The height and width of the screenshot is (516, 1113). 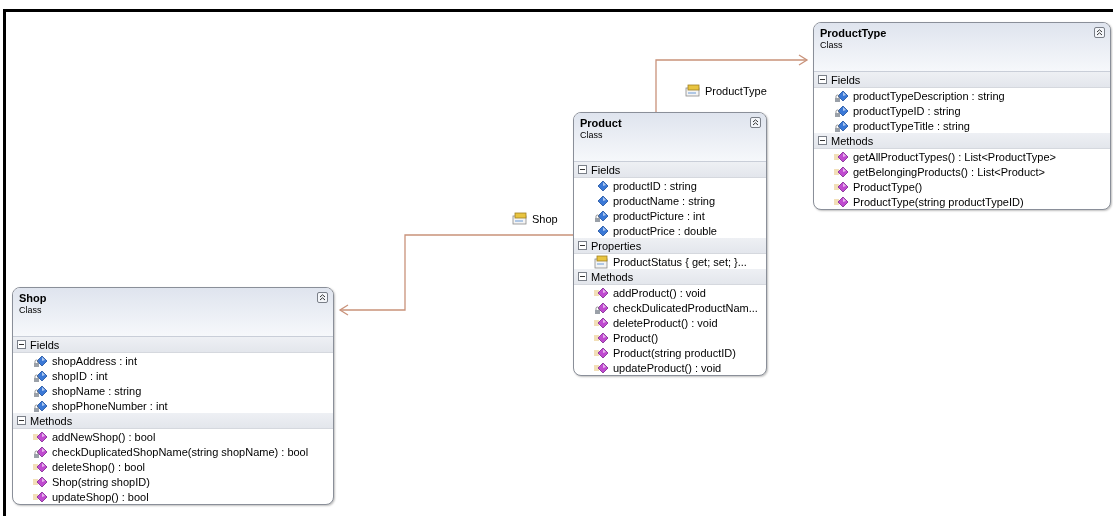 What do you see at coordinates (180, 451) in the screenshot?
I see `member-text: checkDuplicatedShopName(string shopName) : bool` at bounding box center [180, 451].